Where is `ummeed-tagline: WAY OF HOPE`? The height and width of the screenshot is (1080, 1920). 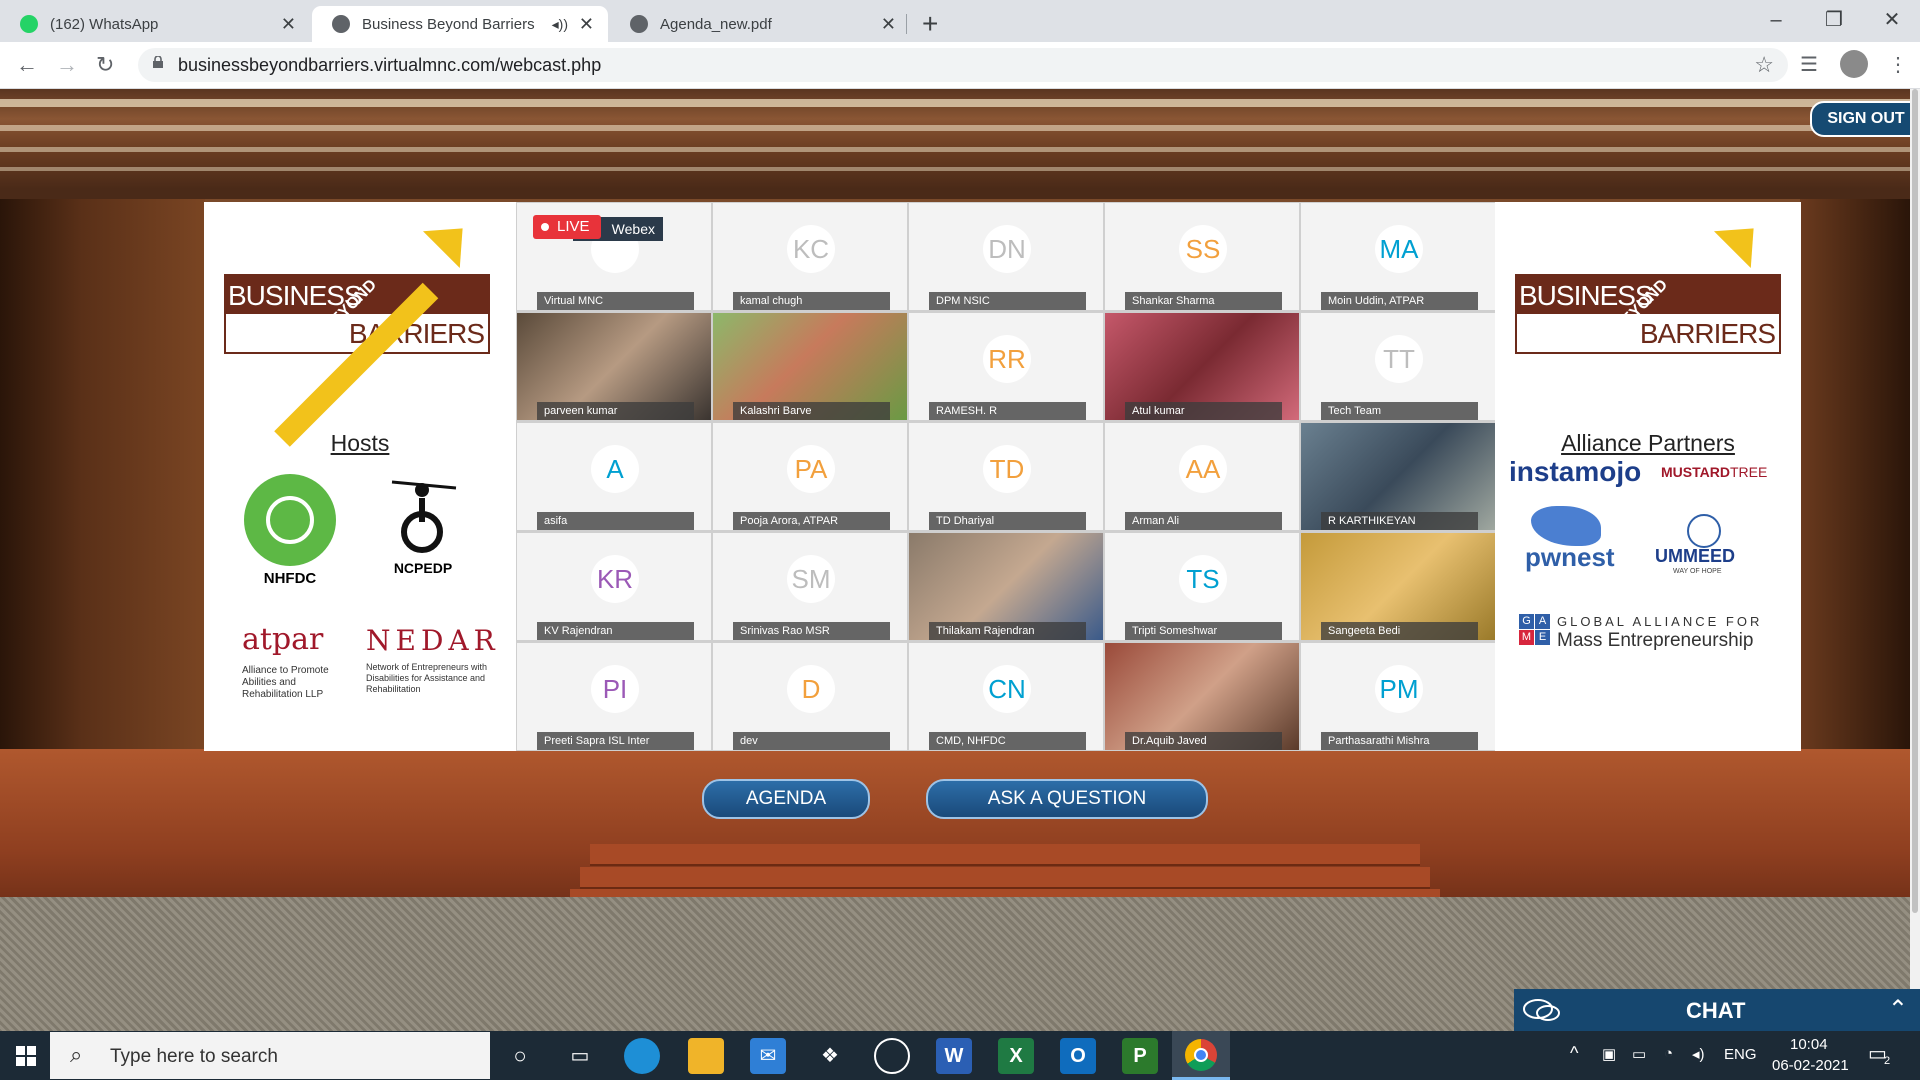 ummeed-tagline: WAY OF HOPE is located at coordinates (1697, 571).